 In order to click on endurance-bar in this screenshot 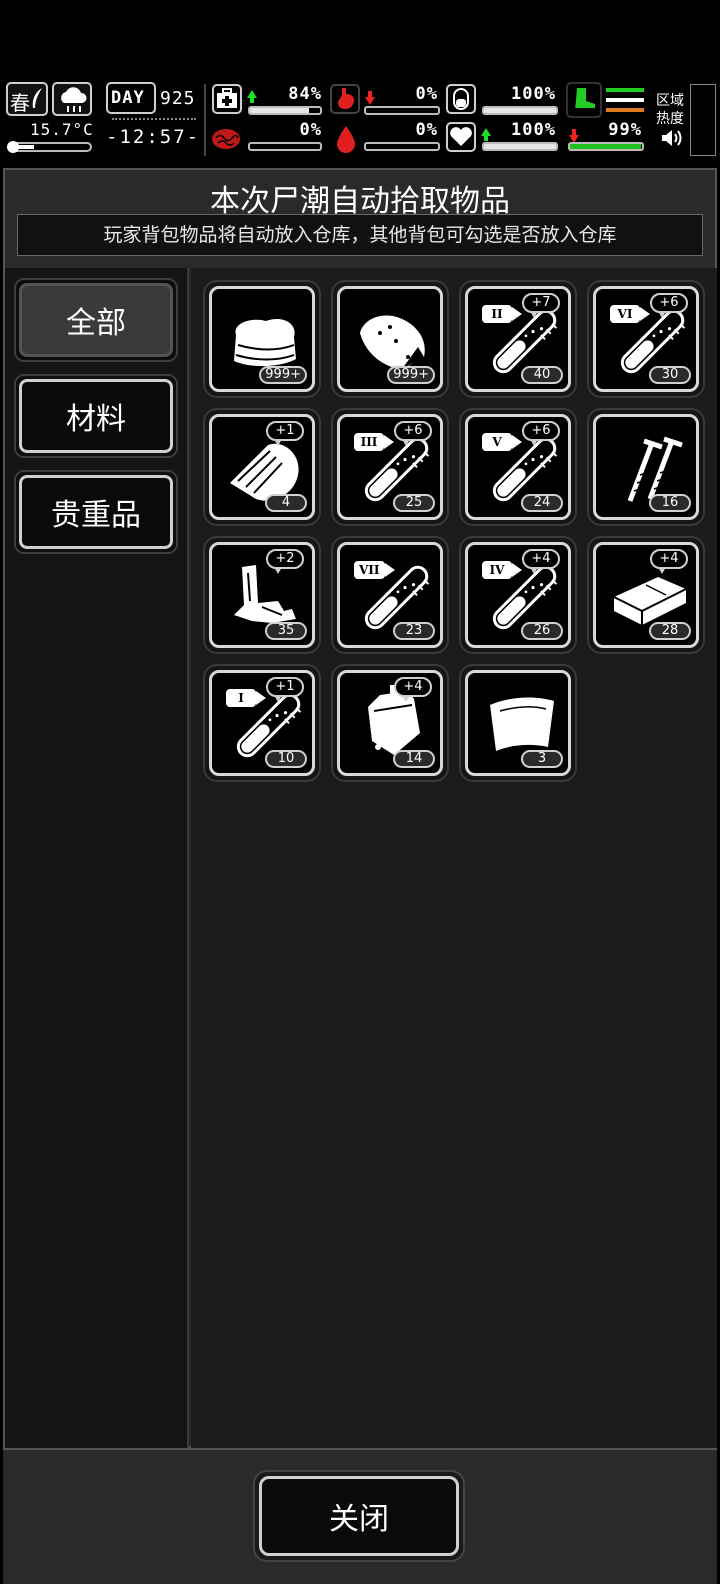, I will do `click(606, 146)`.